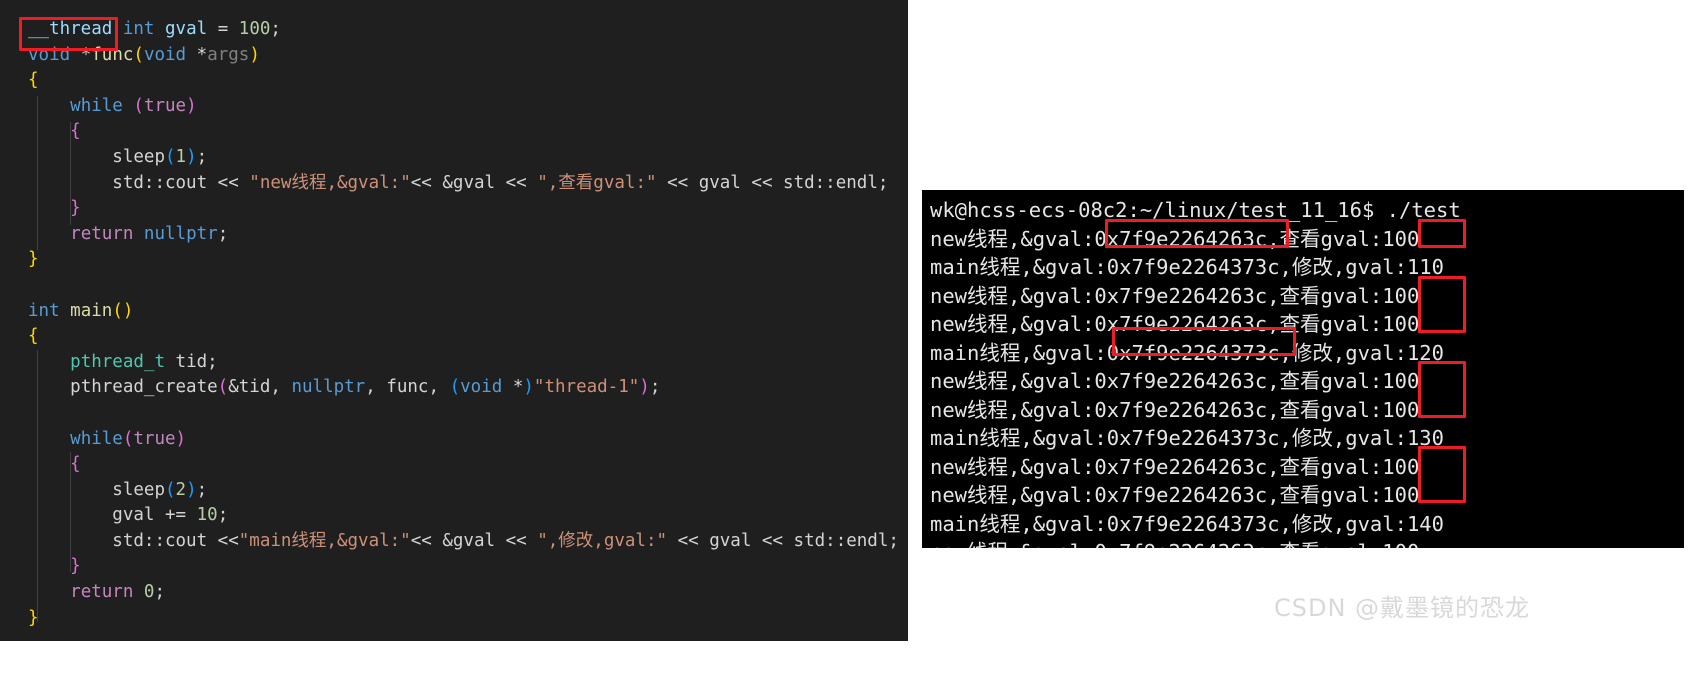 This screenshot has height=684, width=1688. I want to click on code-line: int main(), so click(81, 310).